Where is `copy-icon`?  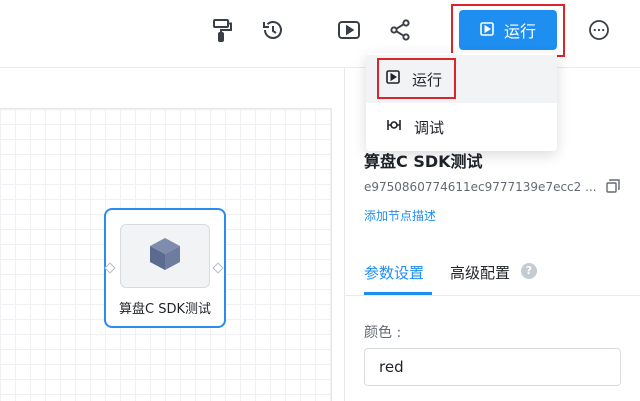
copy-icon is located at coordinates (613, 186).